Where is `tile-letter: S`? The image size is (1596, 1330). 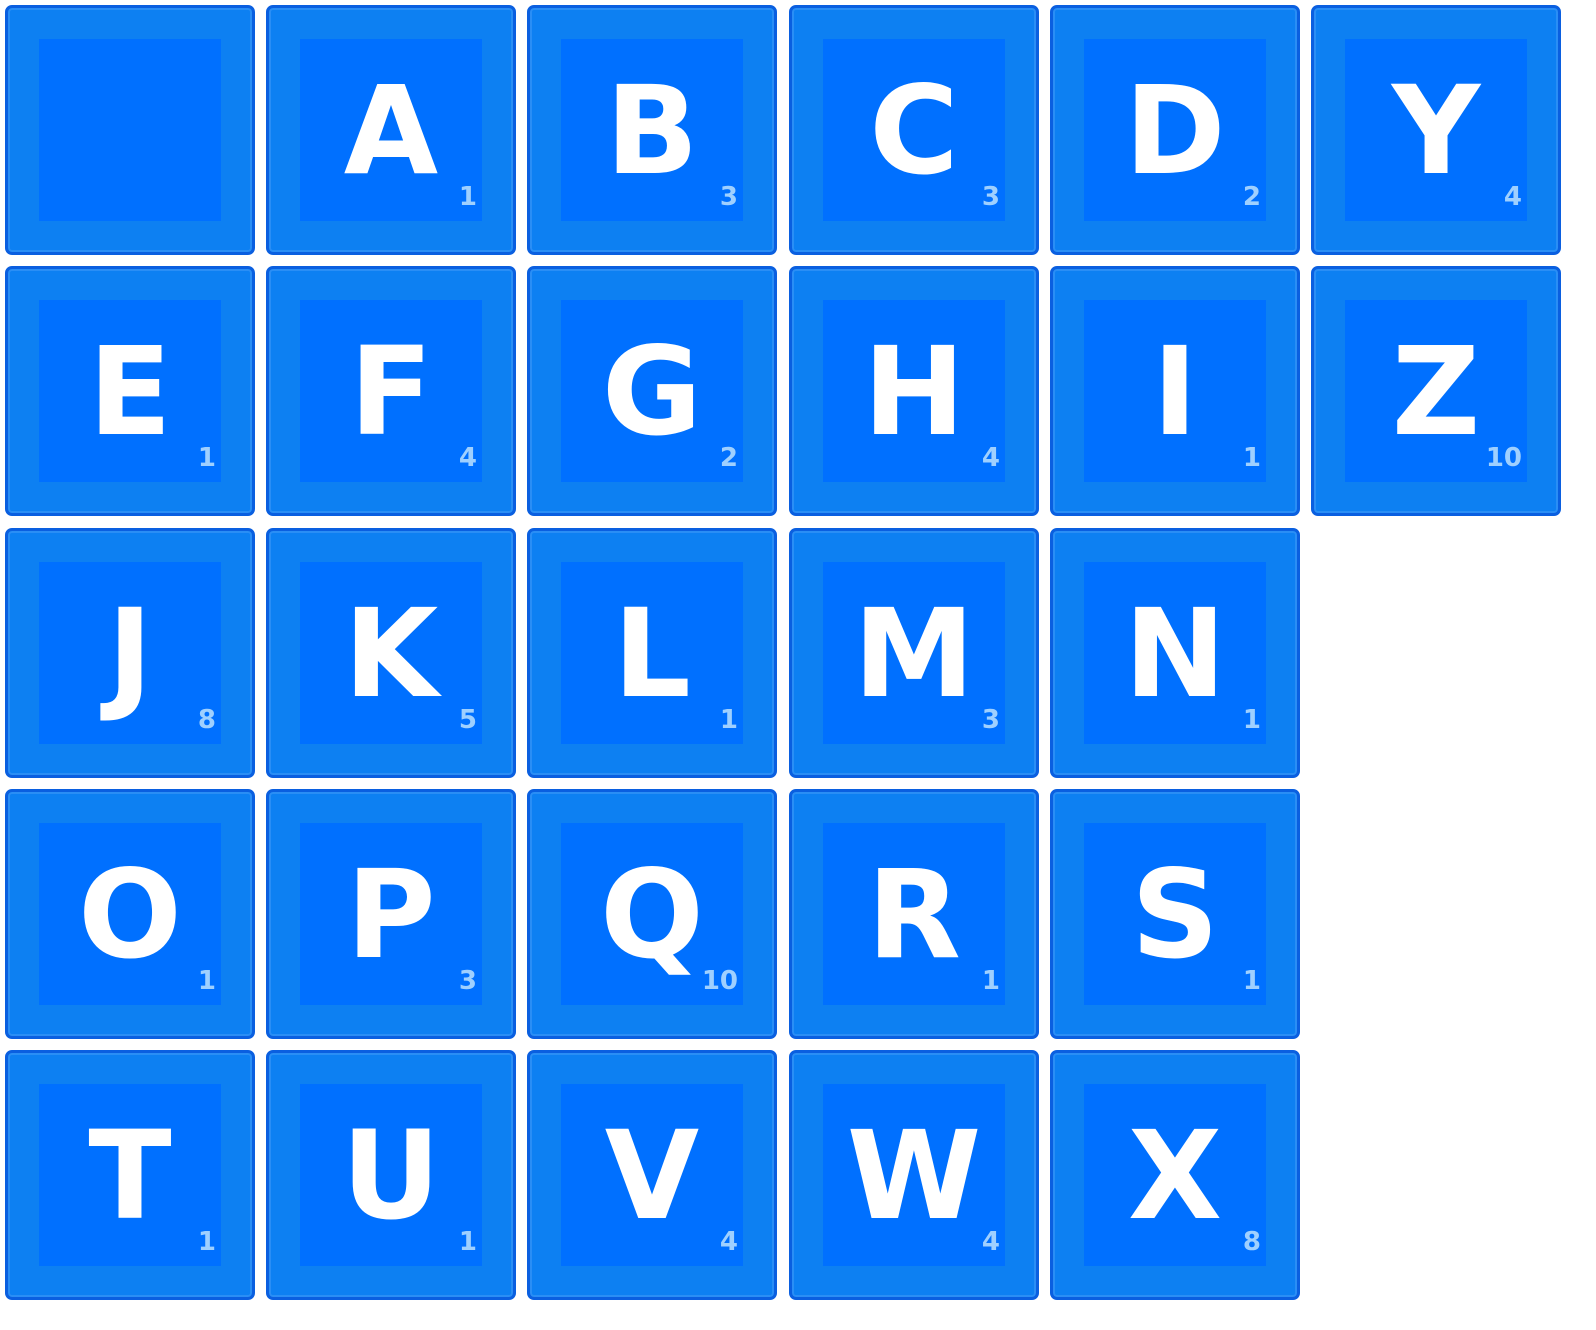
tile-letter: S is located at coordinates (1175, 915).